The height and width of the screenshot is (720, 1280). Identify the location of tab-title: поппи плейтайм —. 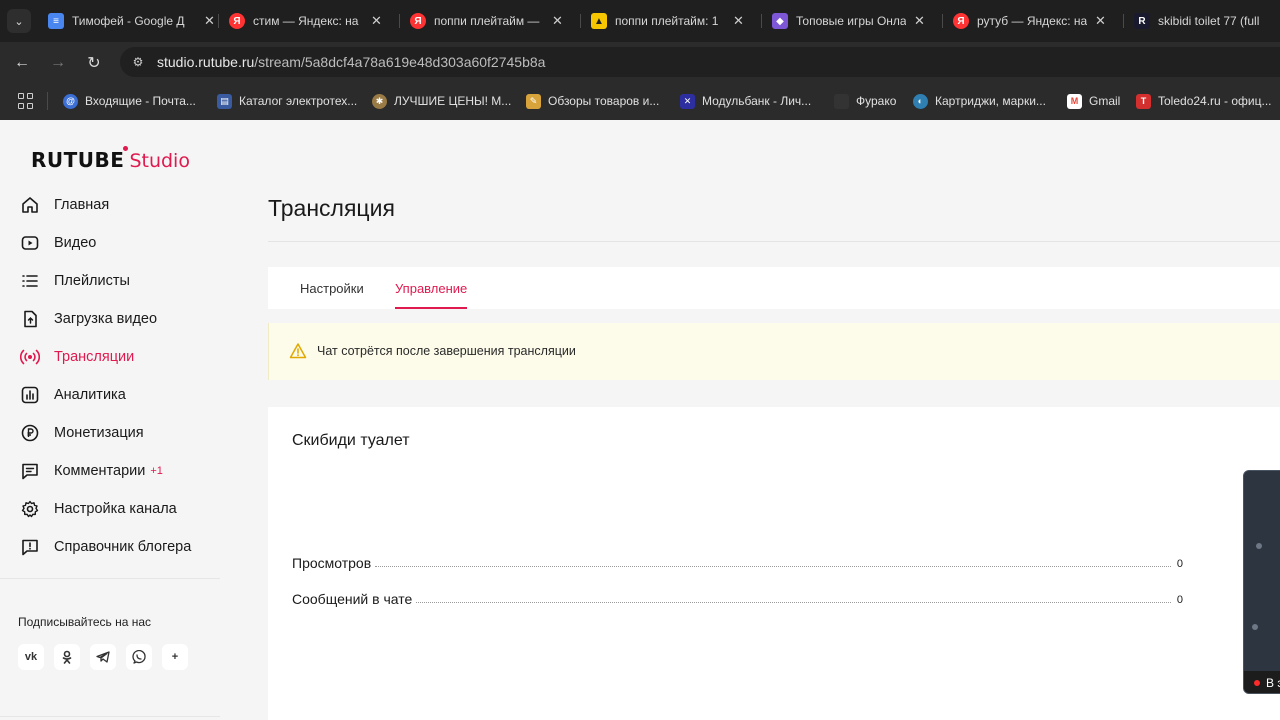
(487, 21).